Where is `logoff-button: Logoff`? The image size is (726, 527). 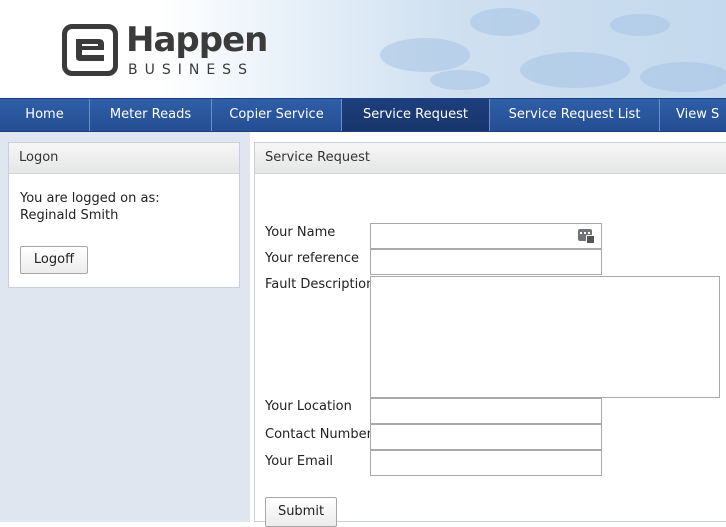 logoff-button: Logoff is located at coordinates (54, 260).